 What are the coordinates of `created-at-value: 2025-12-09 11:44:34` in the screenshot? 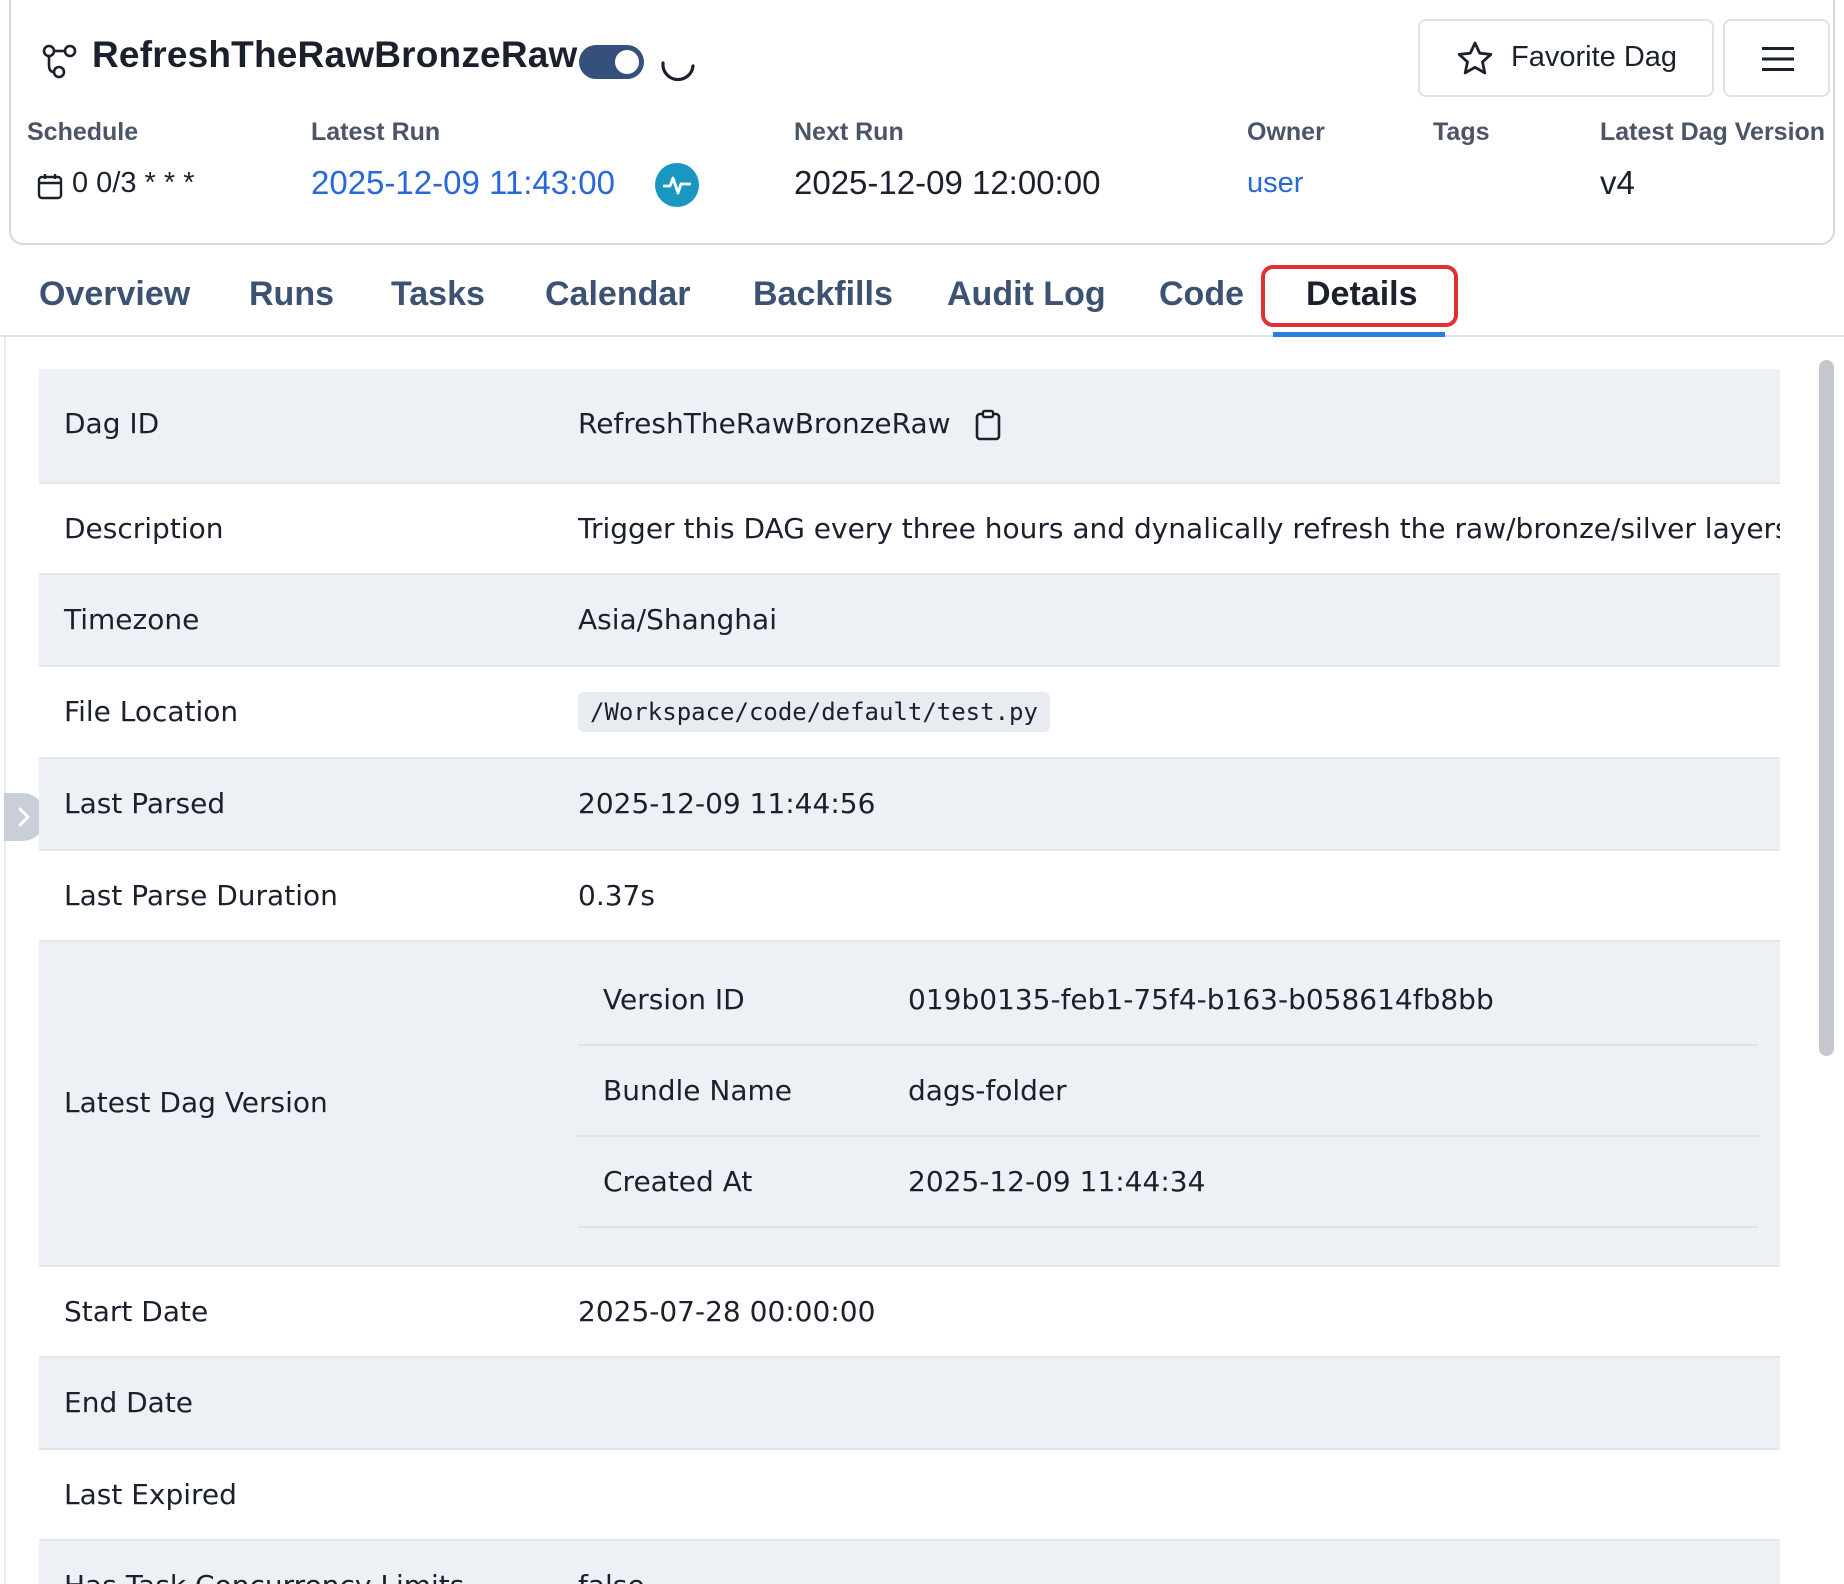 It's located at (1057, 1181).